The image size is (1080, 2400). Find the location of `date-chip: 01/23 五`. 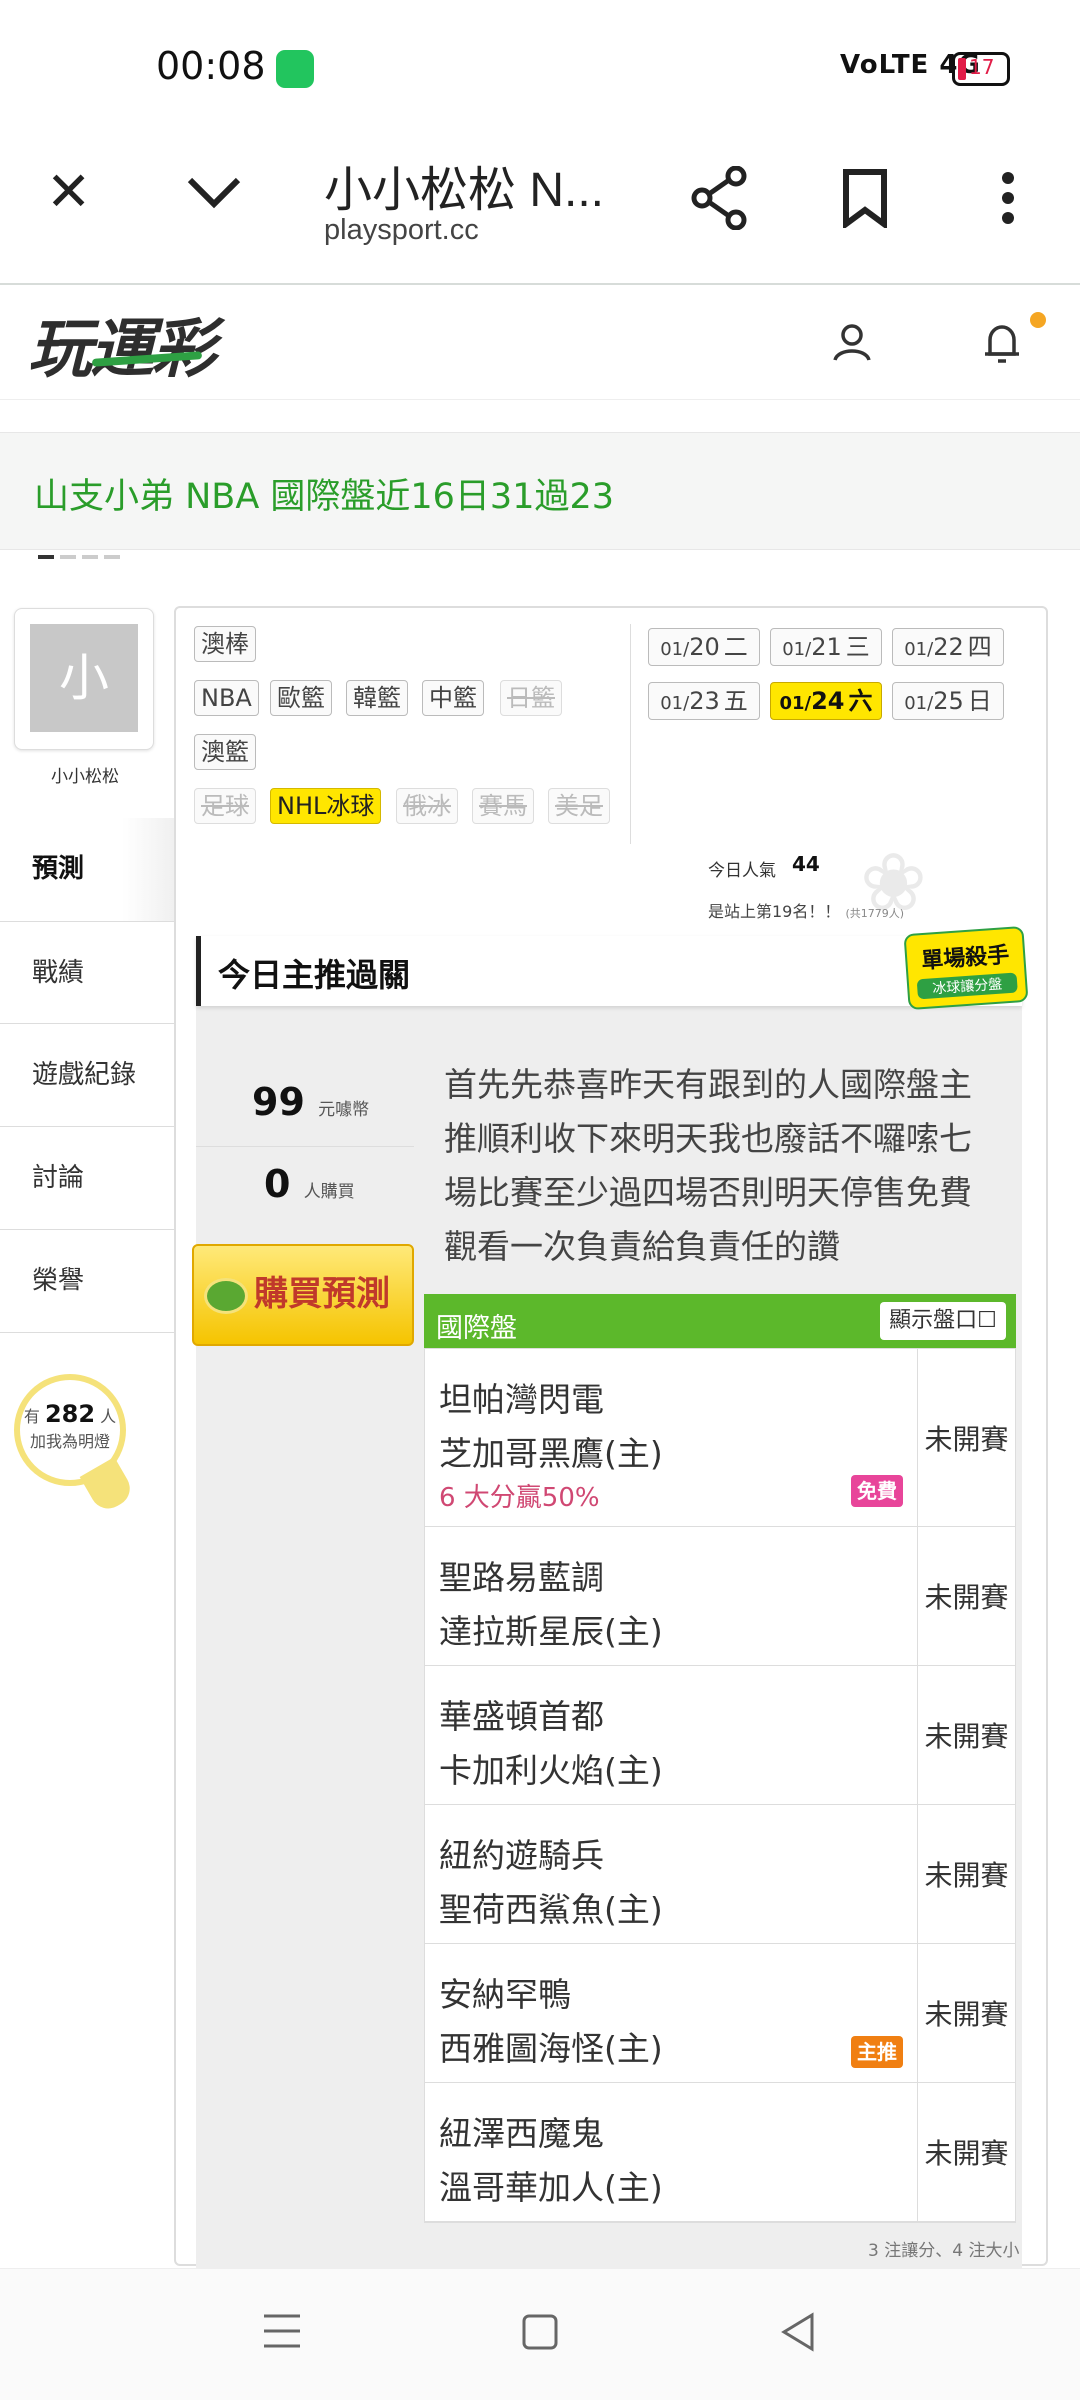

date-chip: 01/23 五 is located at coordinates (704, 701).